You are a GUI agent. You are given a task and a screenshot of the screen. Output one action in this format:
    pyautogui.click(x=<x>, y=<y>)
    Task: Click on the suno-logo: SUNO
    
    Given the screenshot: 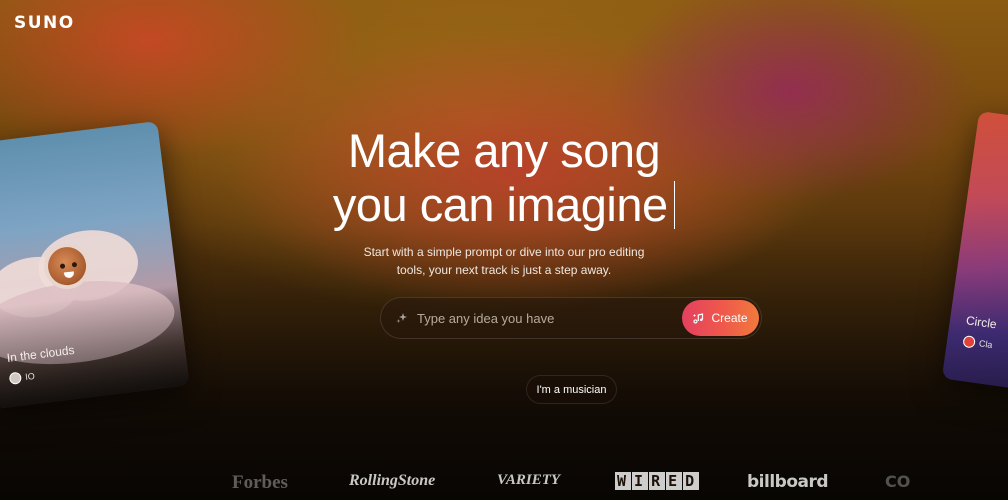 What is the action you would take?
    pyautogui.click(x=44, y=23)
    